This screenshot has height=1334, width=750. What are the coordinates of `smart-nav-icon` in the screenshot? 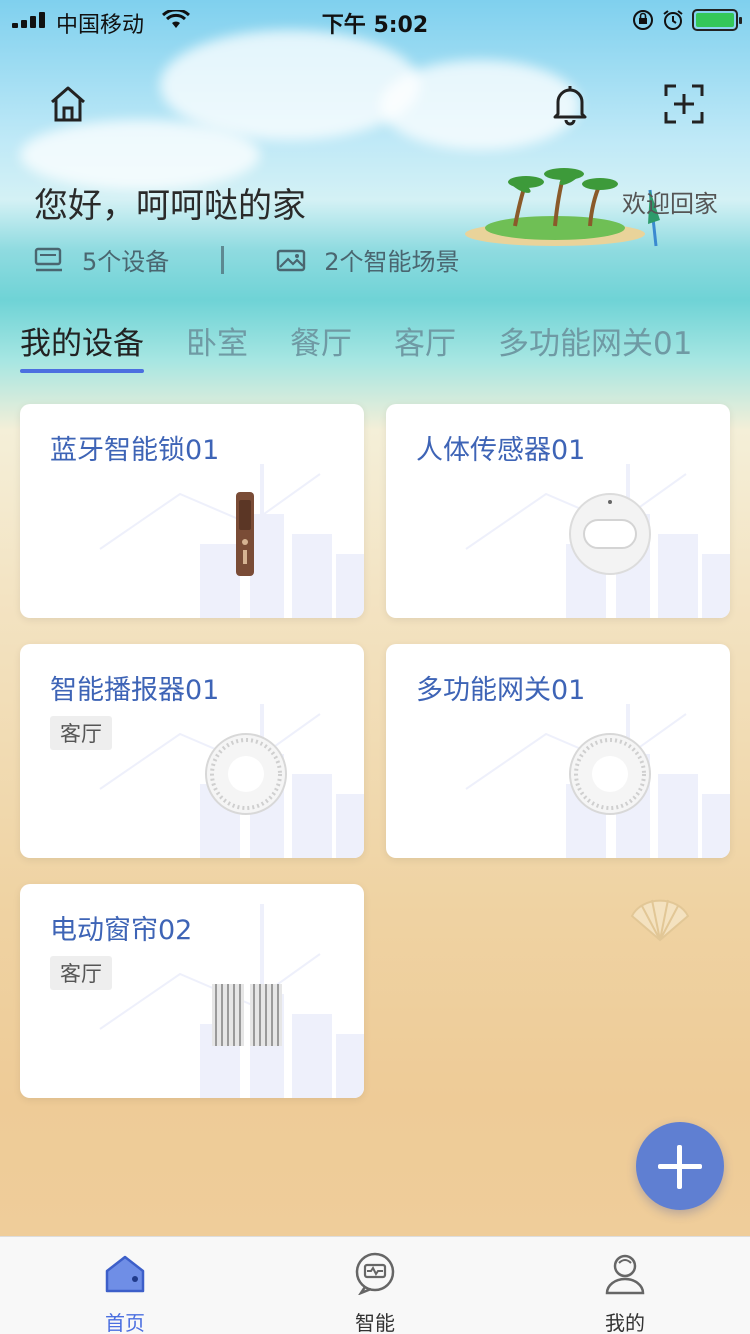 It's located at (375, 1273).